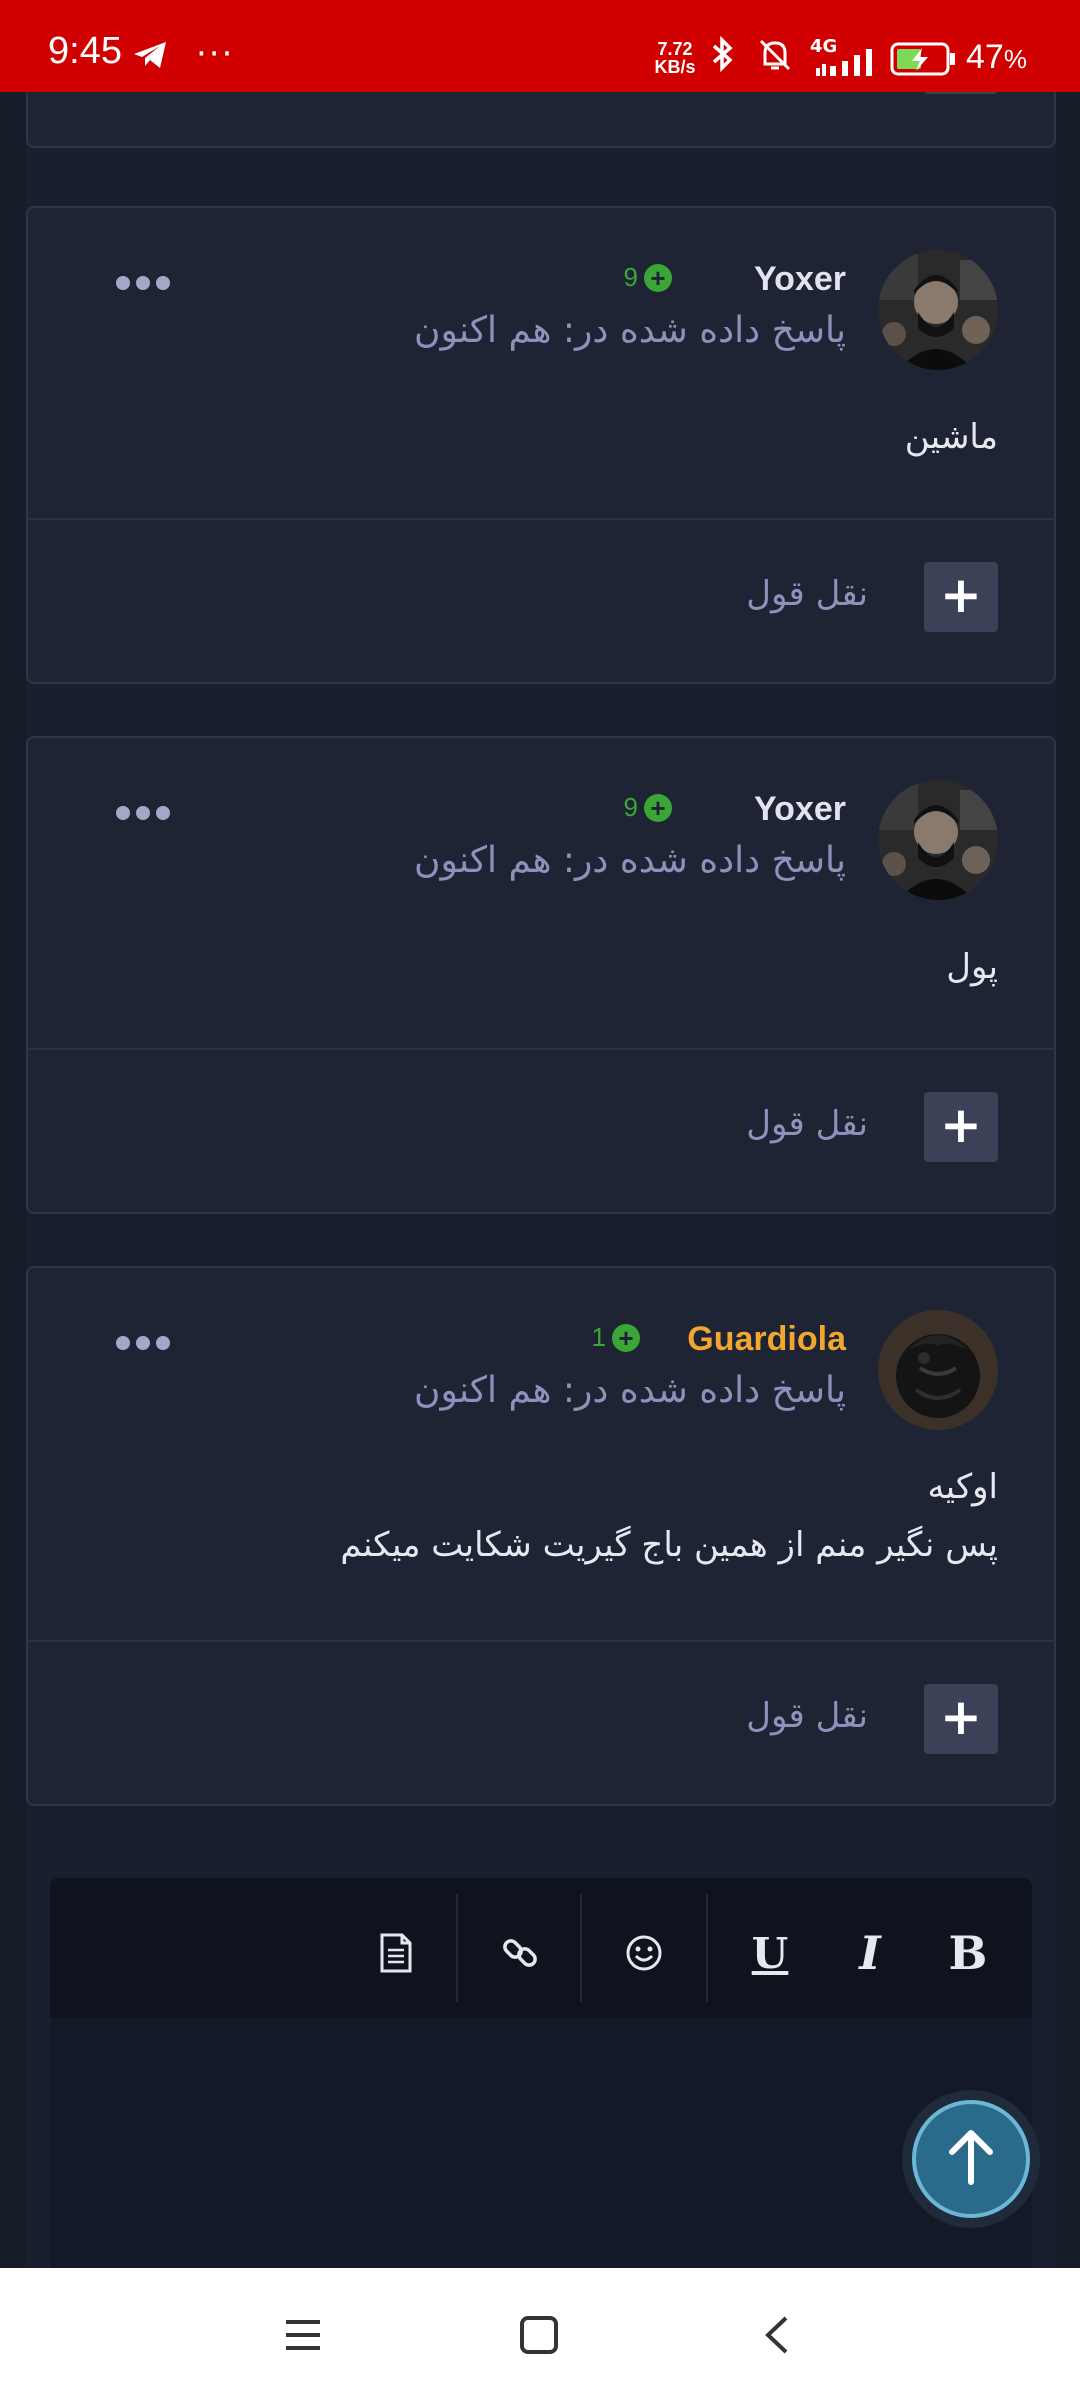 Image resolution: width=1080 pixels, height=2400 pixels. I want to click on reputation-count: 1, so click(598, 1337).